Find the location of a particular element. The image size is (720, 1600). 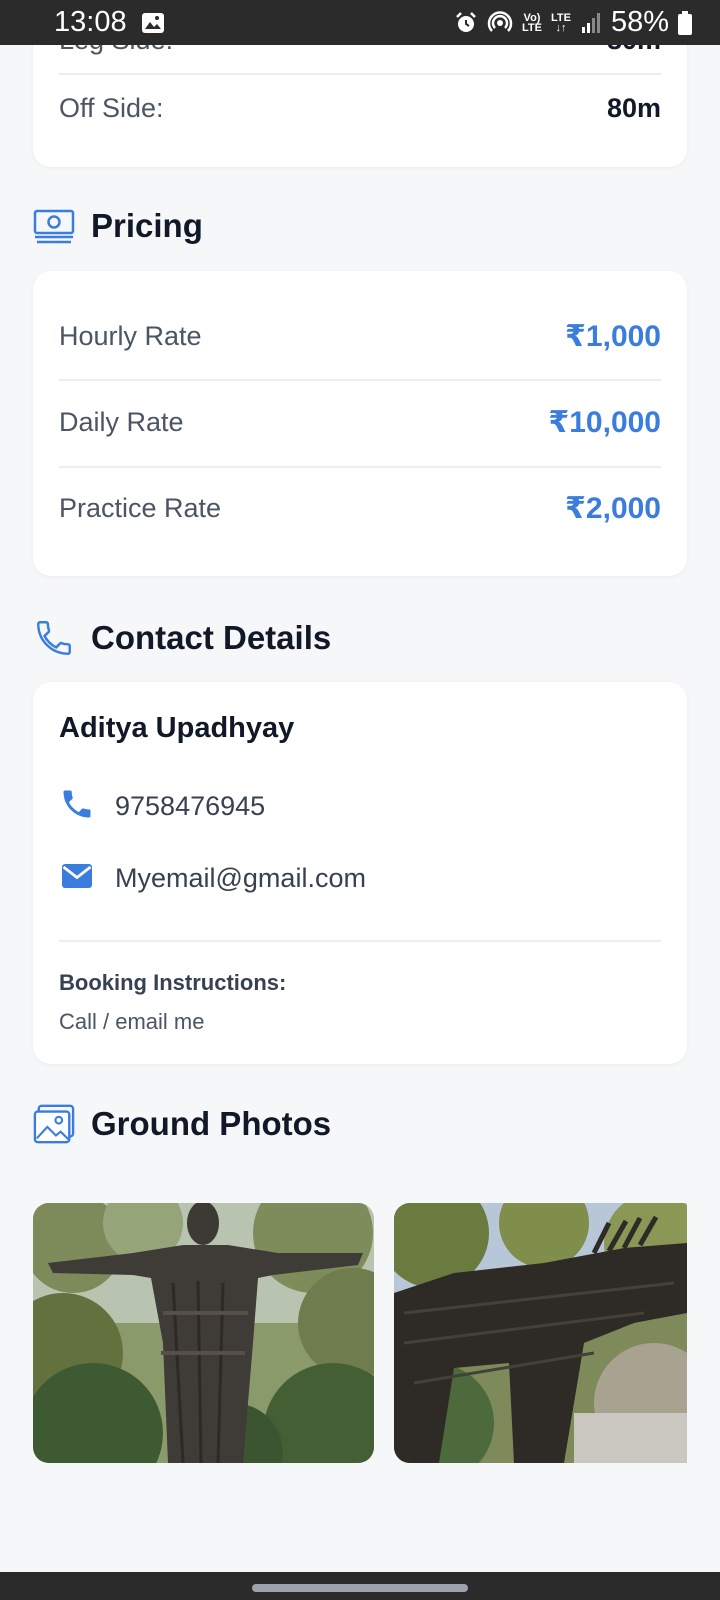

battery-percent: 58% is located at coordinates (639, 22).